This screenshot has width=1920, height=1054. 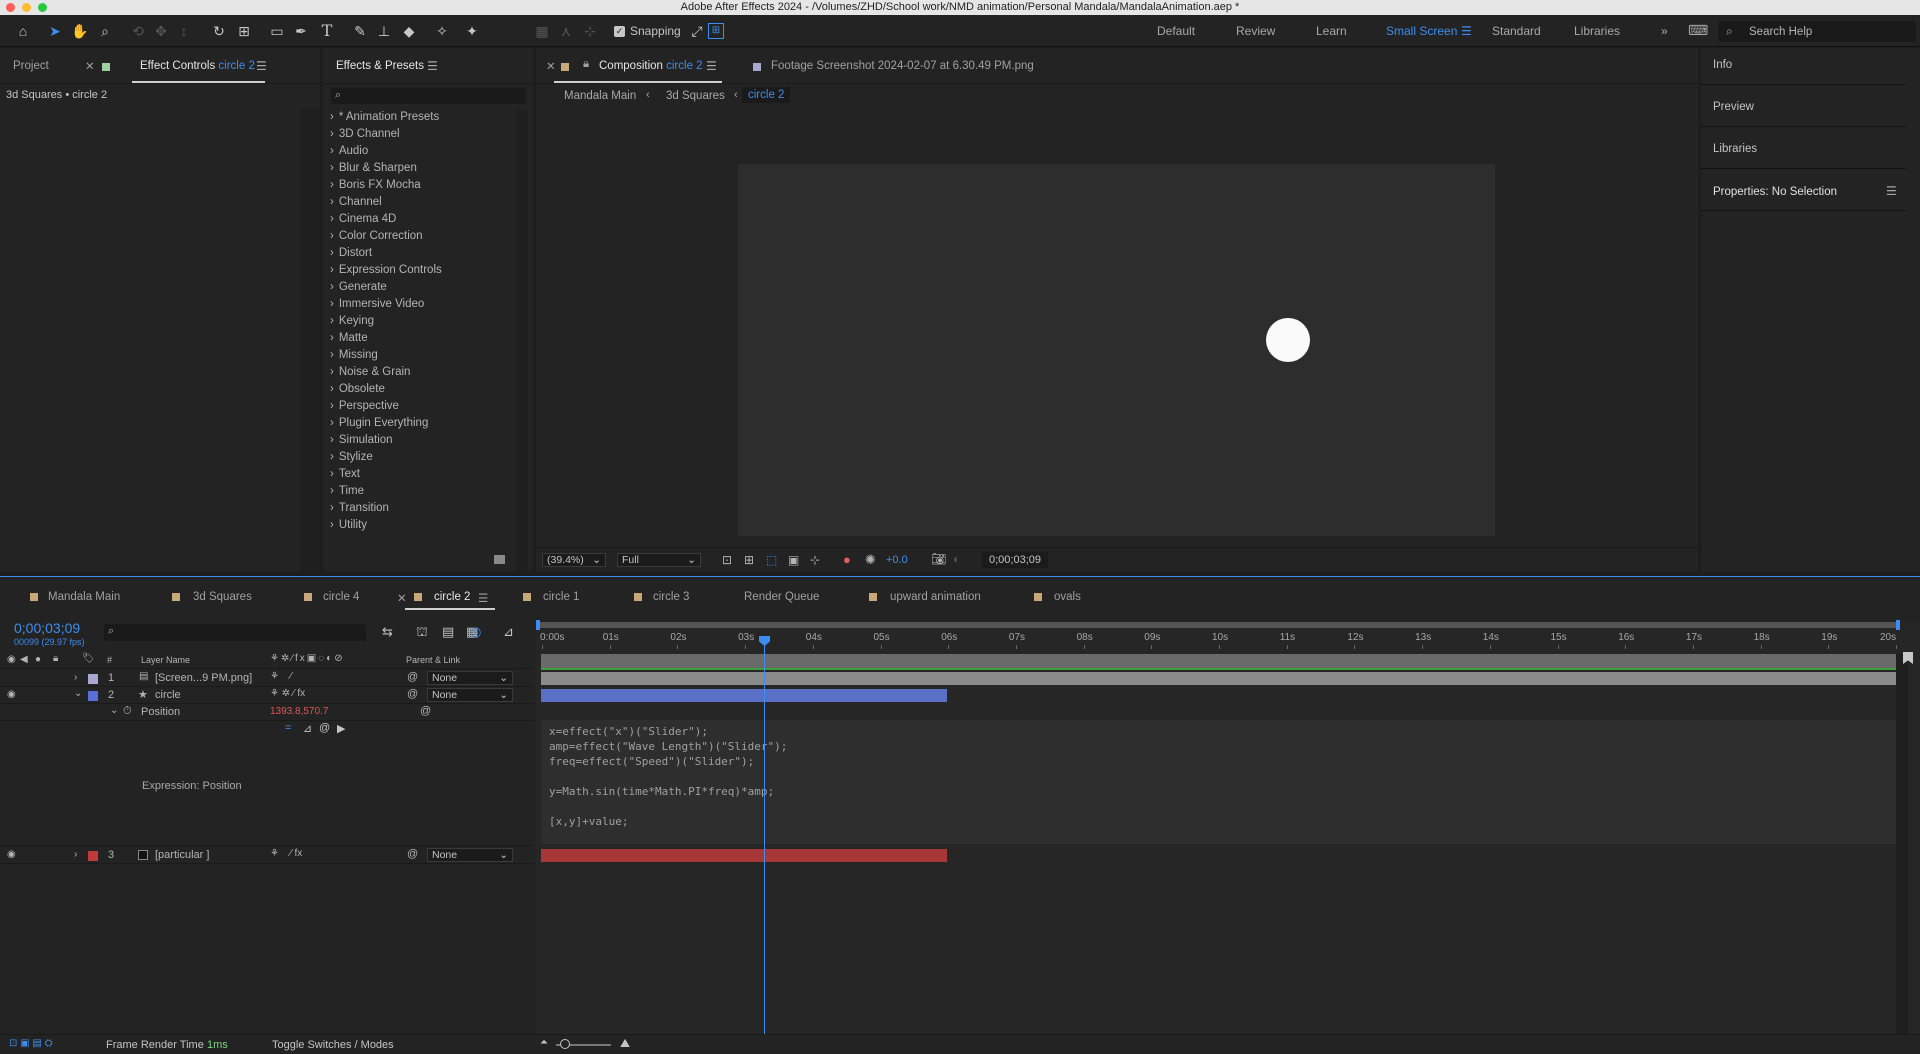 I want to click on expression-language-menu-icon: ▶, so click(x=341, y=728).